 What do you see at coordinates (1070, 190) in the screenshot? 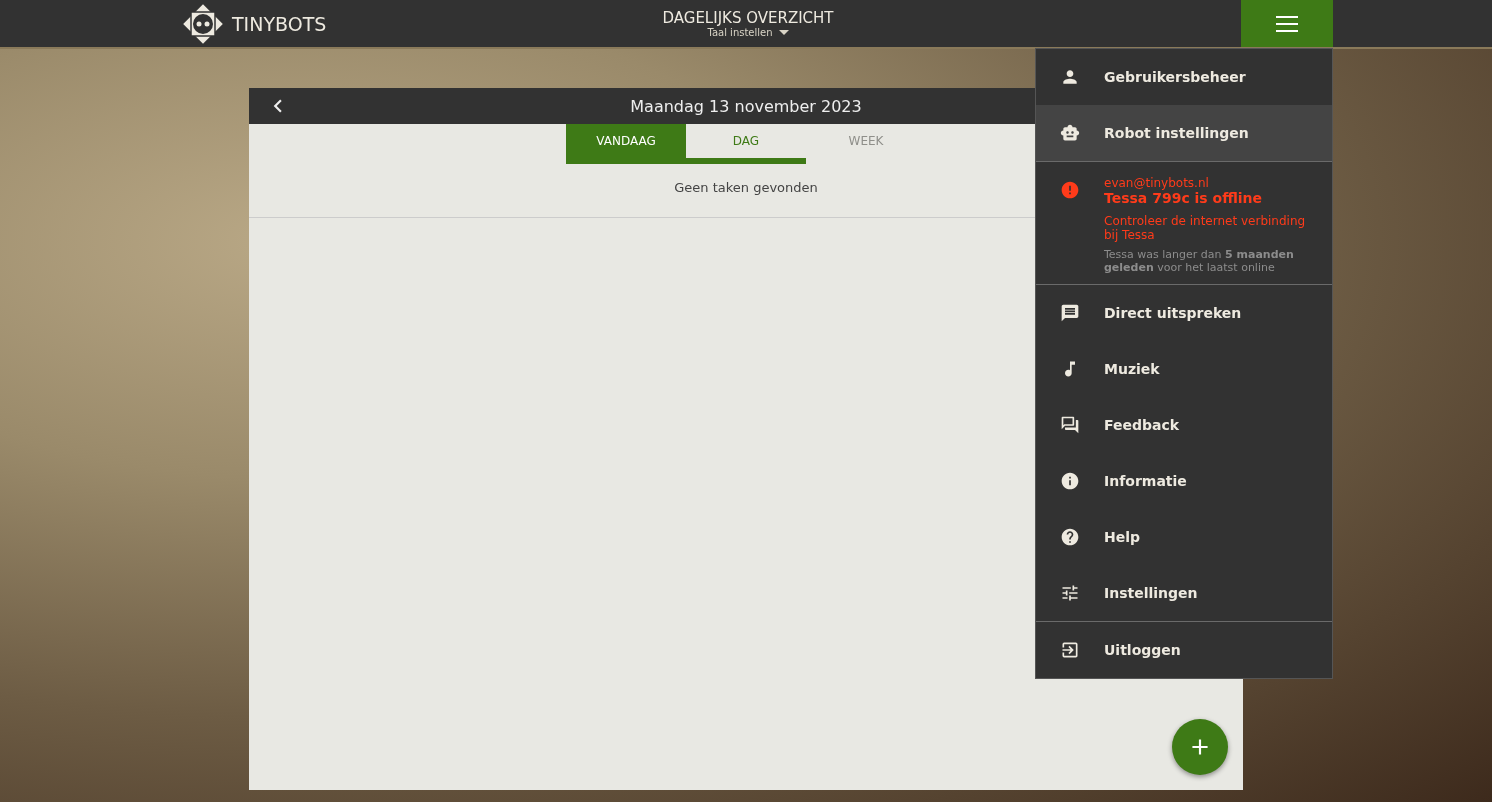
I see `error-icon` at bounding box center [1070, 190].